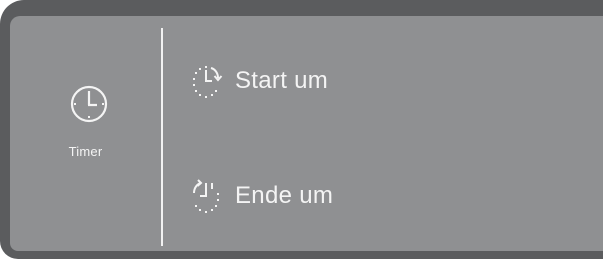  What do you see at coordinates (85, 151) in the screenshot?
I see `timer-label: Timer` at bounding box center [85, 151].